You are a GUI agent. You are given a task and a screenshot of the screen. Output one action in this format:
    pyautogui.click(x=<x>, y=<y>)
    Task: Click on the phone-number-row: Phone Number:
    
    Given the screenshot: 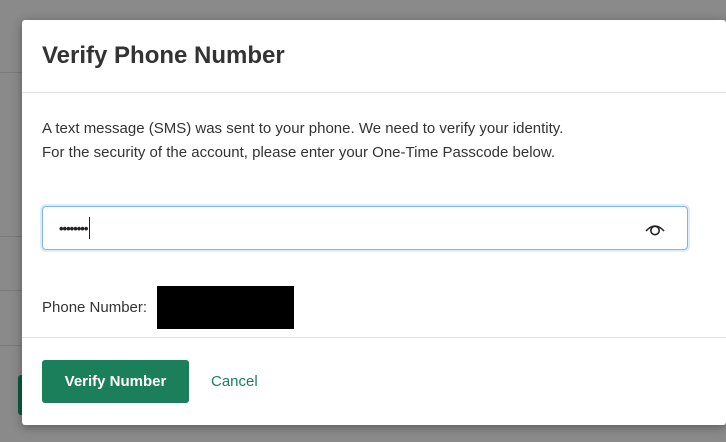 What is the action you would take?
    pyautogui.click(x=168, y=307)
    